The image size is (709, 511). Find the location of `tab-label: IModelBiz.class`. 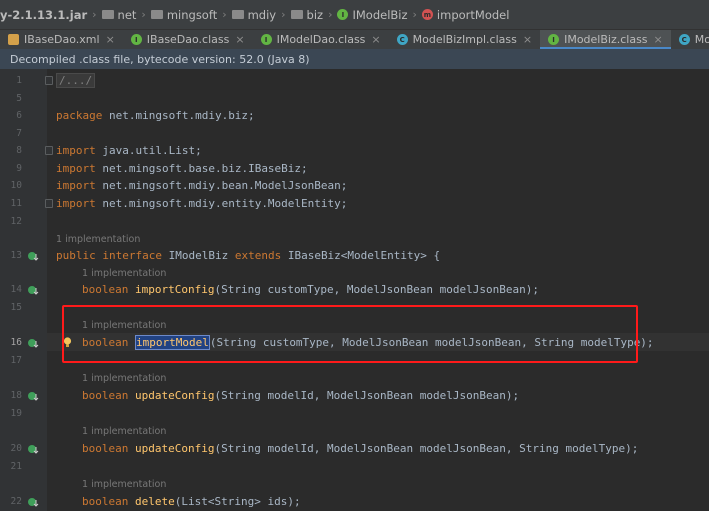

tab-label: IModelBiz.class is located at coordinates (606, 39).